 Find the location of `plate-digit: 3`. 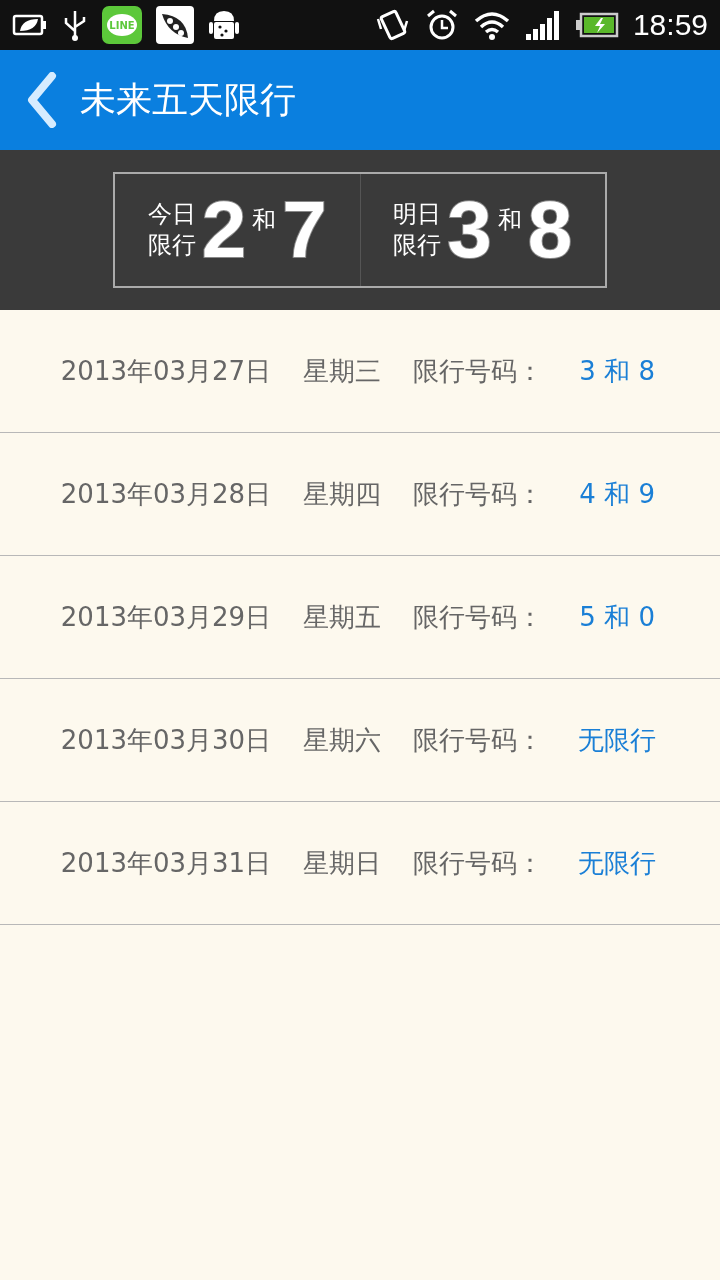

plate-digit: 3 is located at coordinates (469, 230).